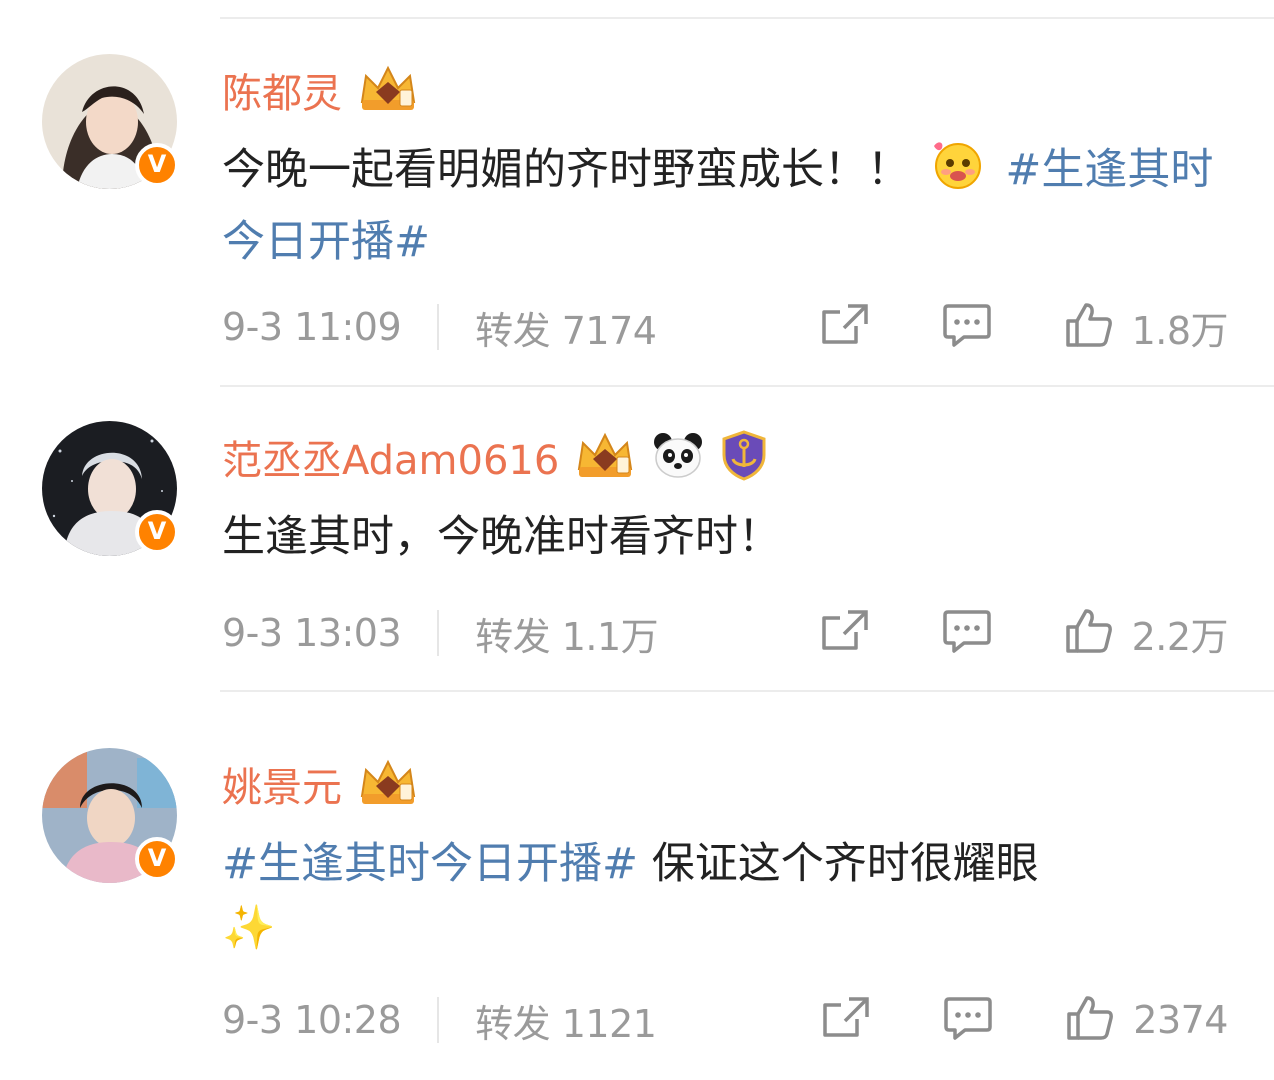 Image resolution: width=1274 pixels, height=1080 pixels. I want to click on post-text: 保证这个齐时很耀眼, so click(838, 864).